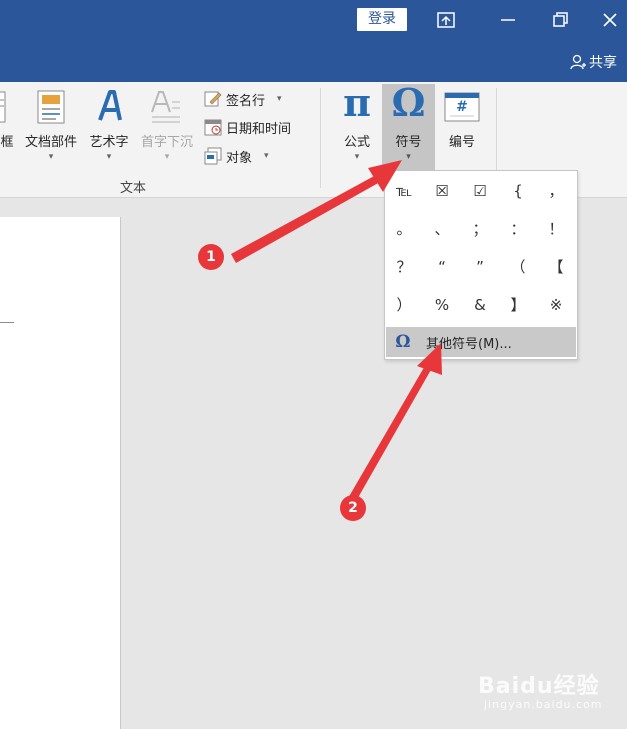 This screenshot has width=627, height=729. Describe the element at coordinates (462, 127) in the screenshot. I see `number-button: # 编号` at that location.